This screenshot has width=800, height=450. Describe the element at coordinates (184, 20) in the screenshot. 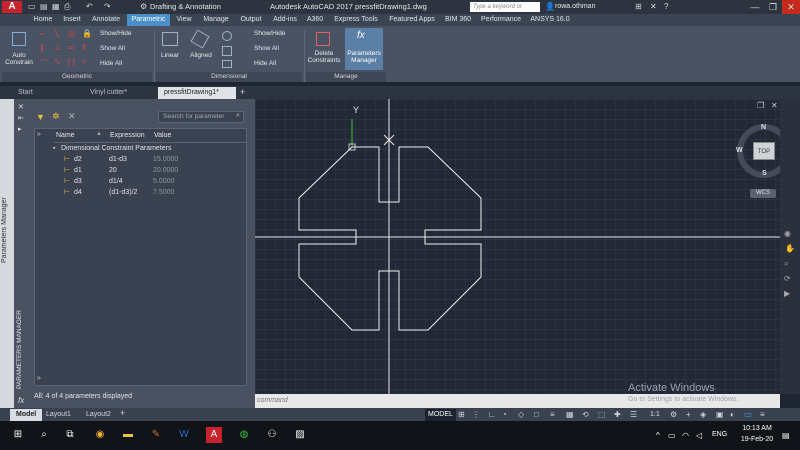

I see `tab-view: View` at that location.